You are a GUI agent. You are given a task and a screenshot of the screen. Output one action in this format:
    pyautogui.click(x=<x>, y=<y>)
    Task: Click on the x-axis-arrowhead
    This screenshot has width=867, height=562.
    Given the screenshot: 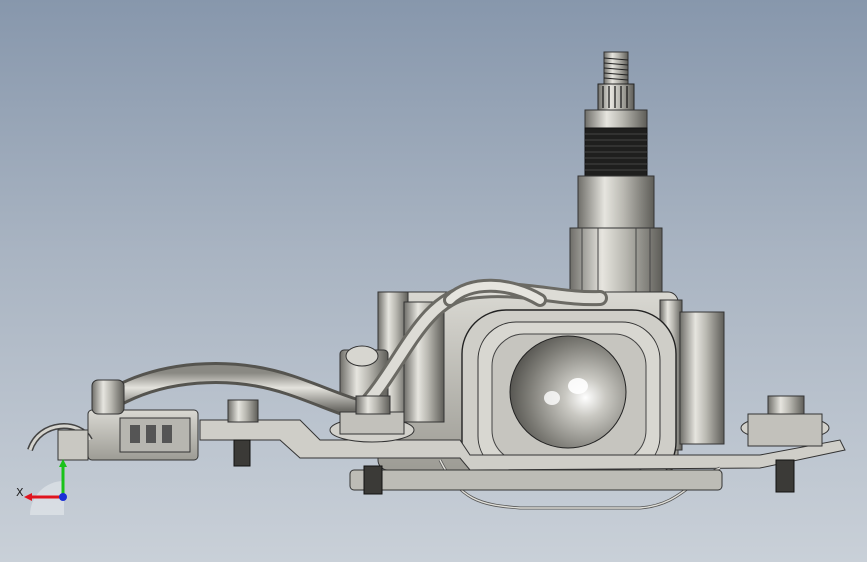 What is the action you would take?
    pyautogui.click(x=28, y=497)
    